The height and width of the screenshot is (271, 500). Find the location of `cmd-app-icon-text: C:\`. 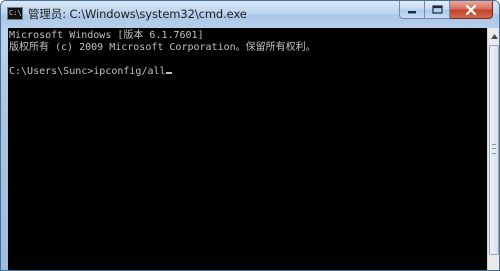

cmd-app-icon-text: C:\ is located at coordinates (15, 13).